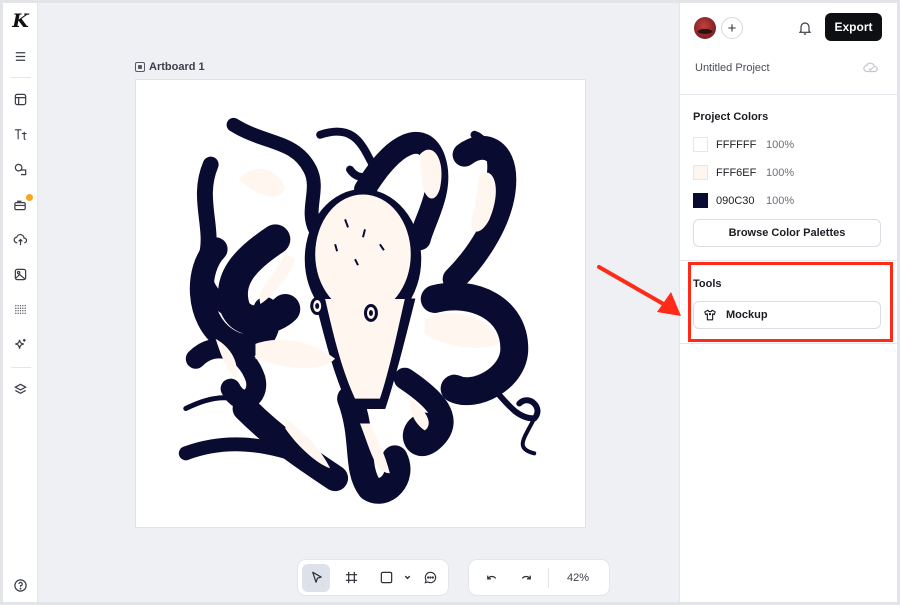 The image size is (900, 605). I want to click on sidebar-item-text, so click(20, 134).